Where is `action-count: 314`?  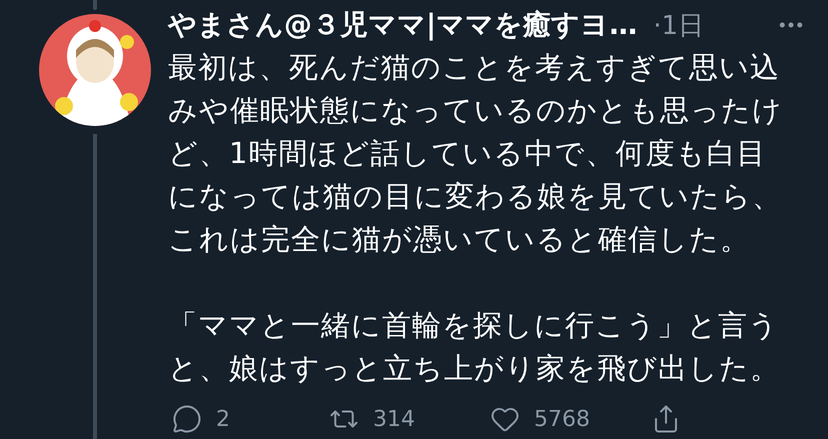
action-count: 314 is located at coordinates (394, 419).